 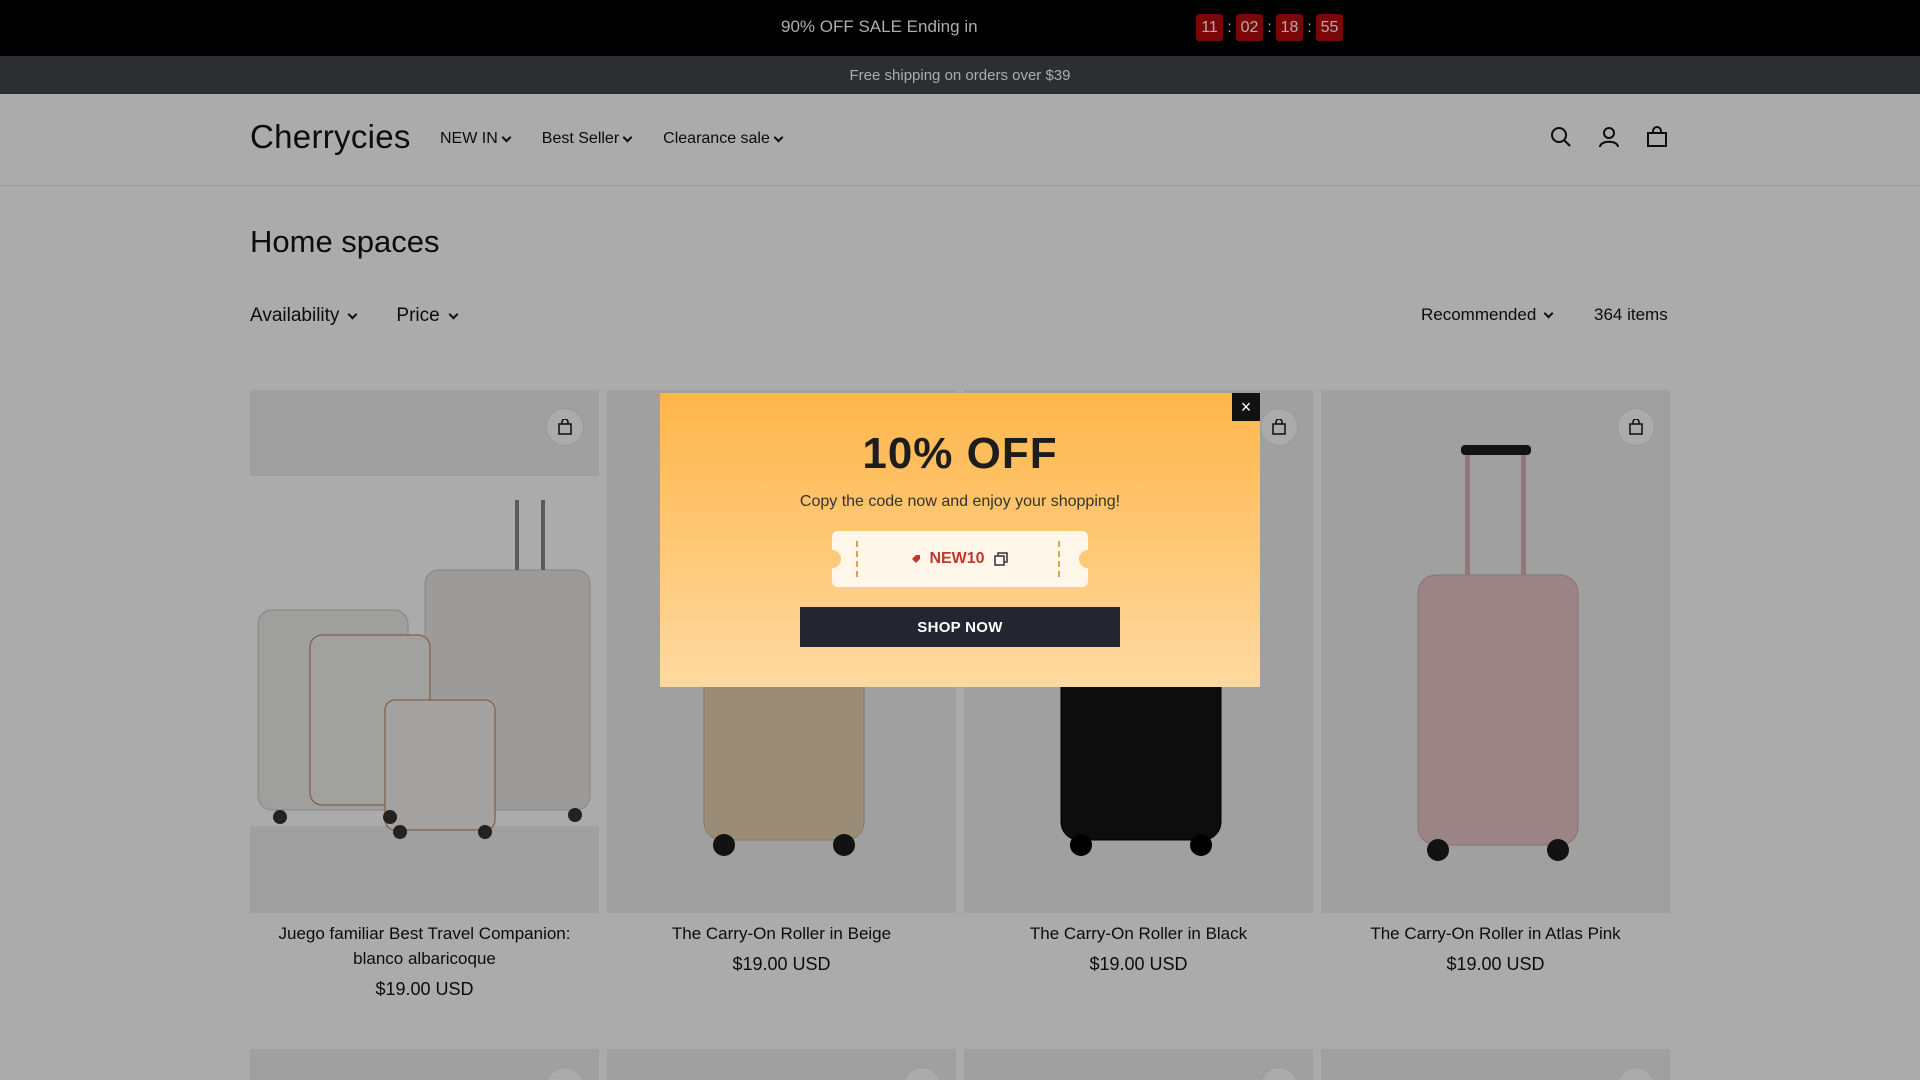 What do you see at coordinates (960, 453) in the screenshot?
I see `popup-title: 10% OFF` at bounding box center [960, 453].